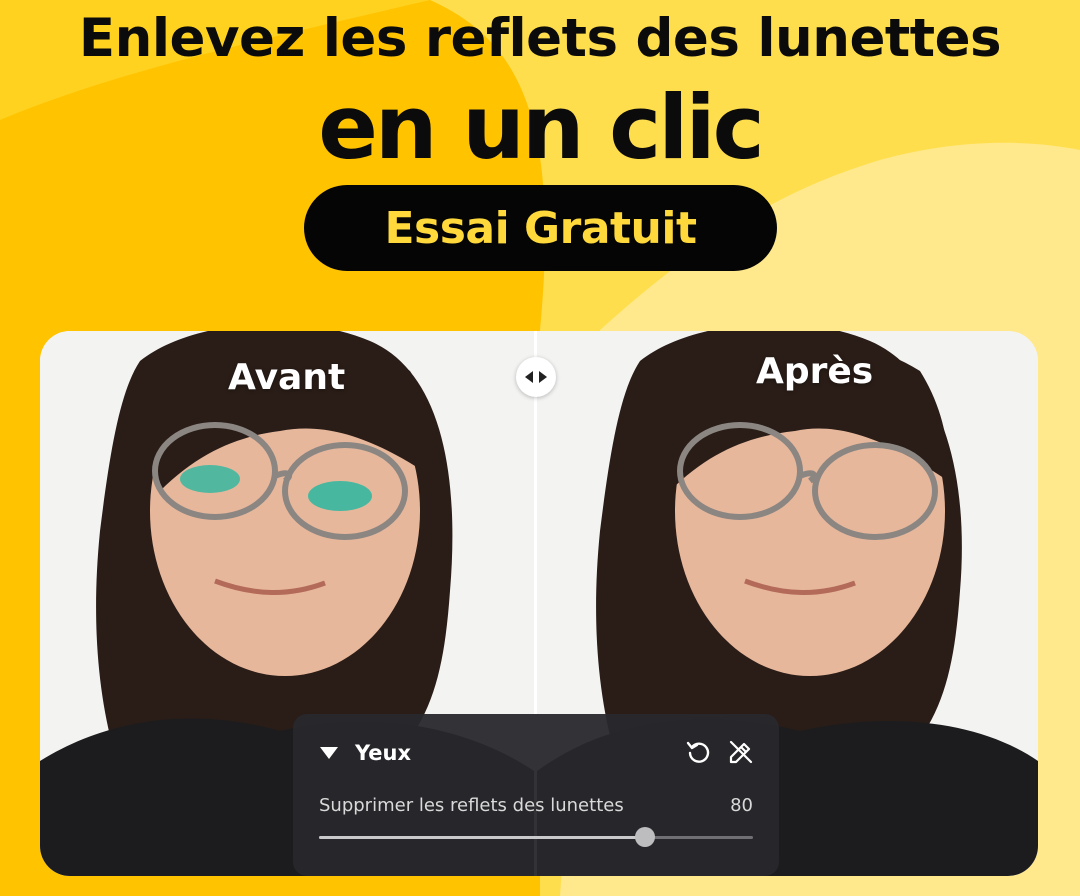 Image resolution: width=1080 pixels, height=896 pixels. What do you see at coordinates (699, 752) in the screenshot?
I see `reset-icon` at bounding box center [699, 752].